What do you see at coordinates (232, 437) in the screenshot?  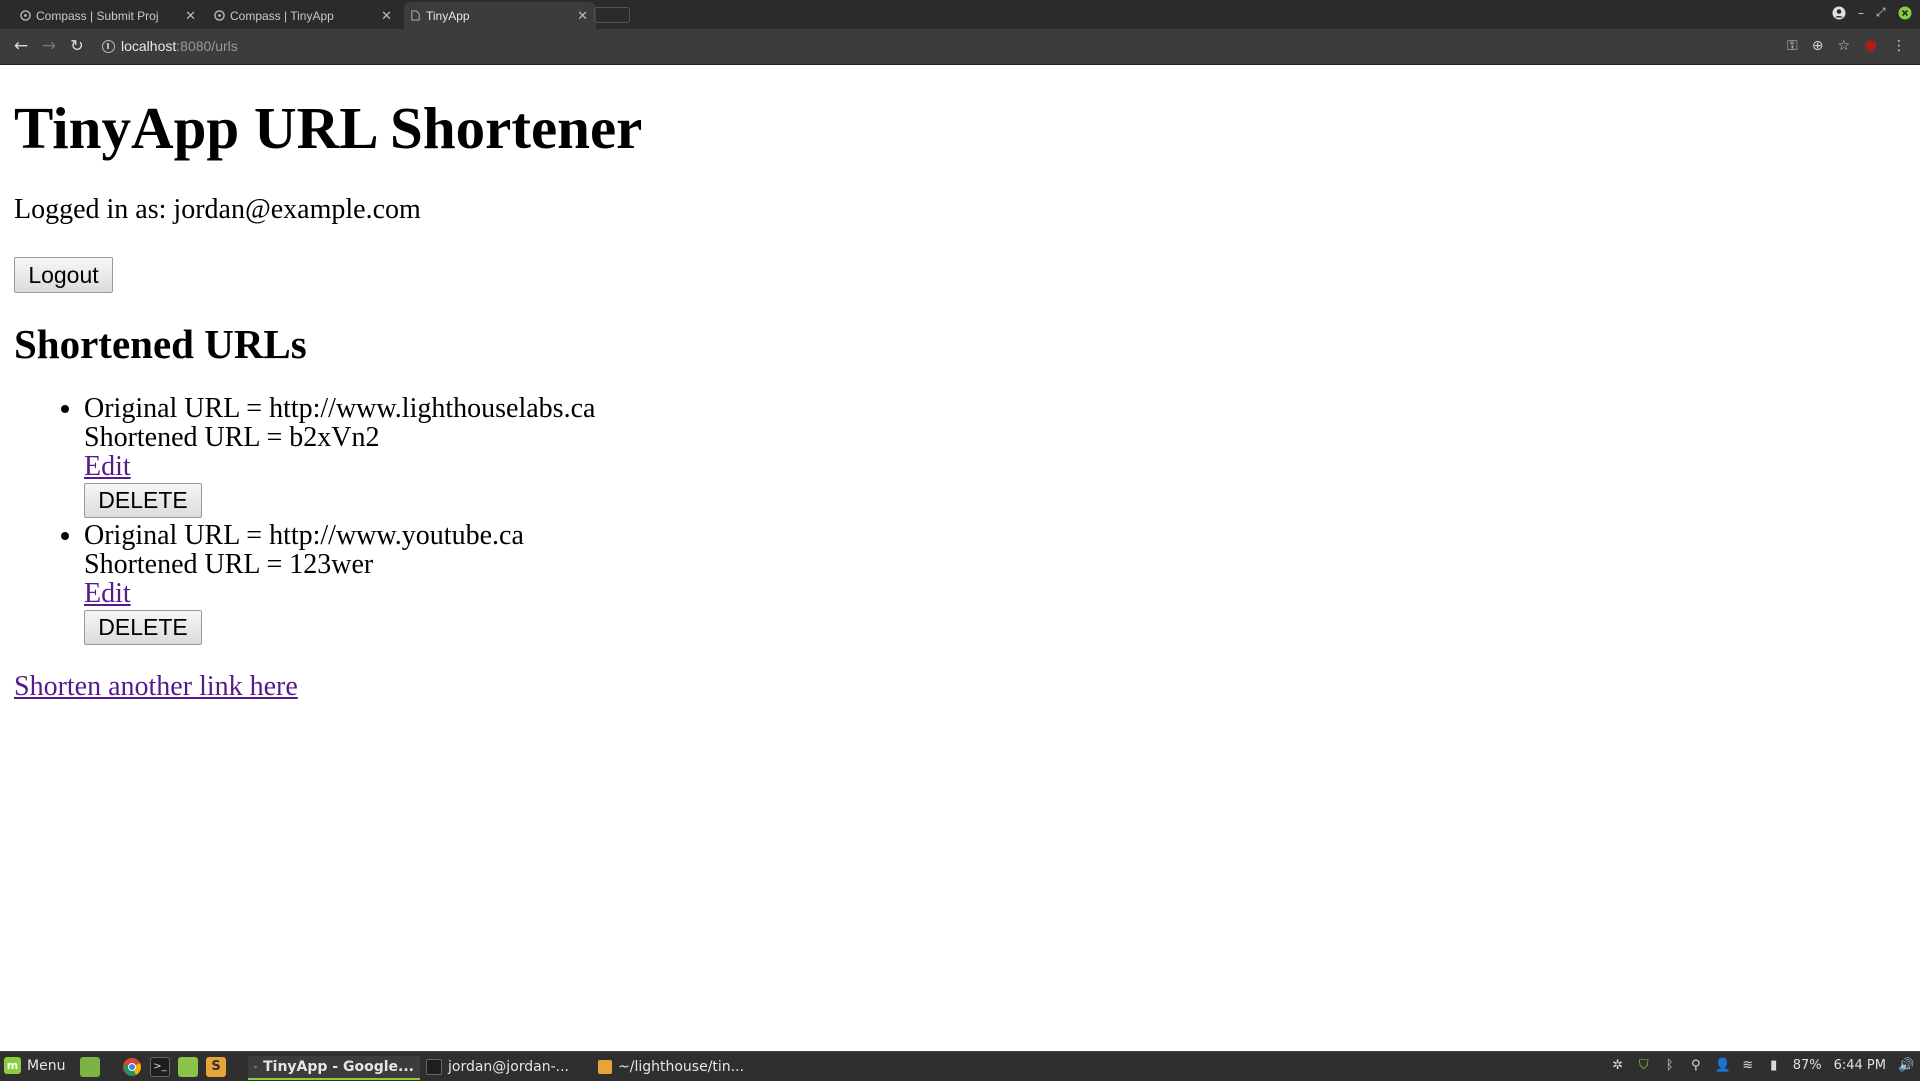 I see `shortened-url: Shortened URL = b2xVn2` at bounding box center [232, 437].